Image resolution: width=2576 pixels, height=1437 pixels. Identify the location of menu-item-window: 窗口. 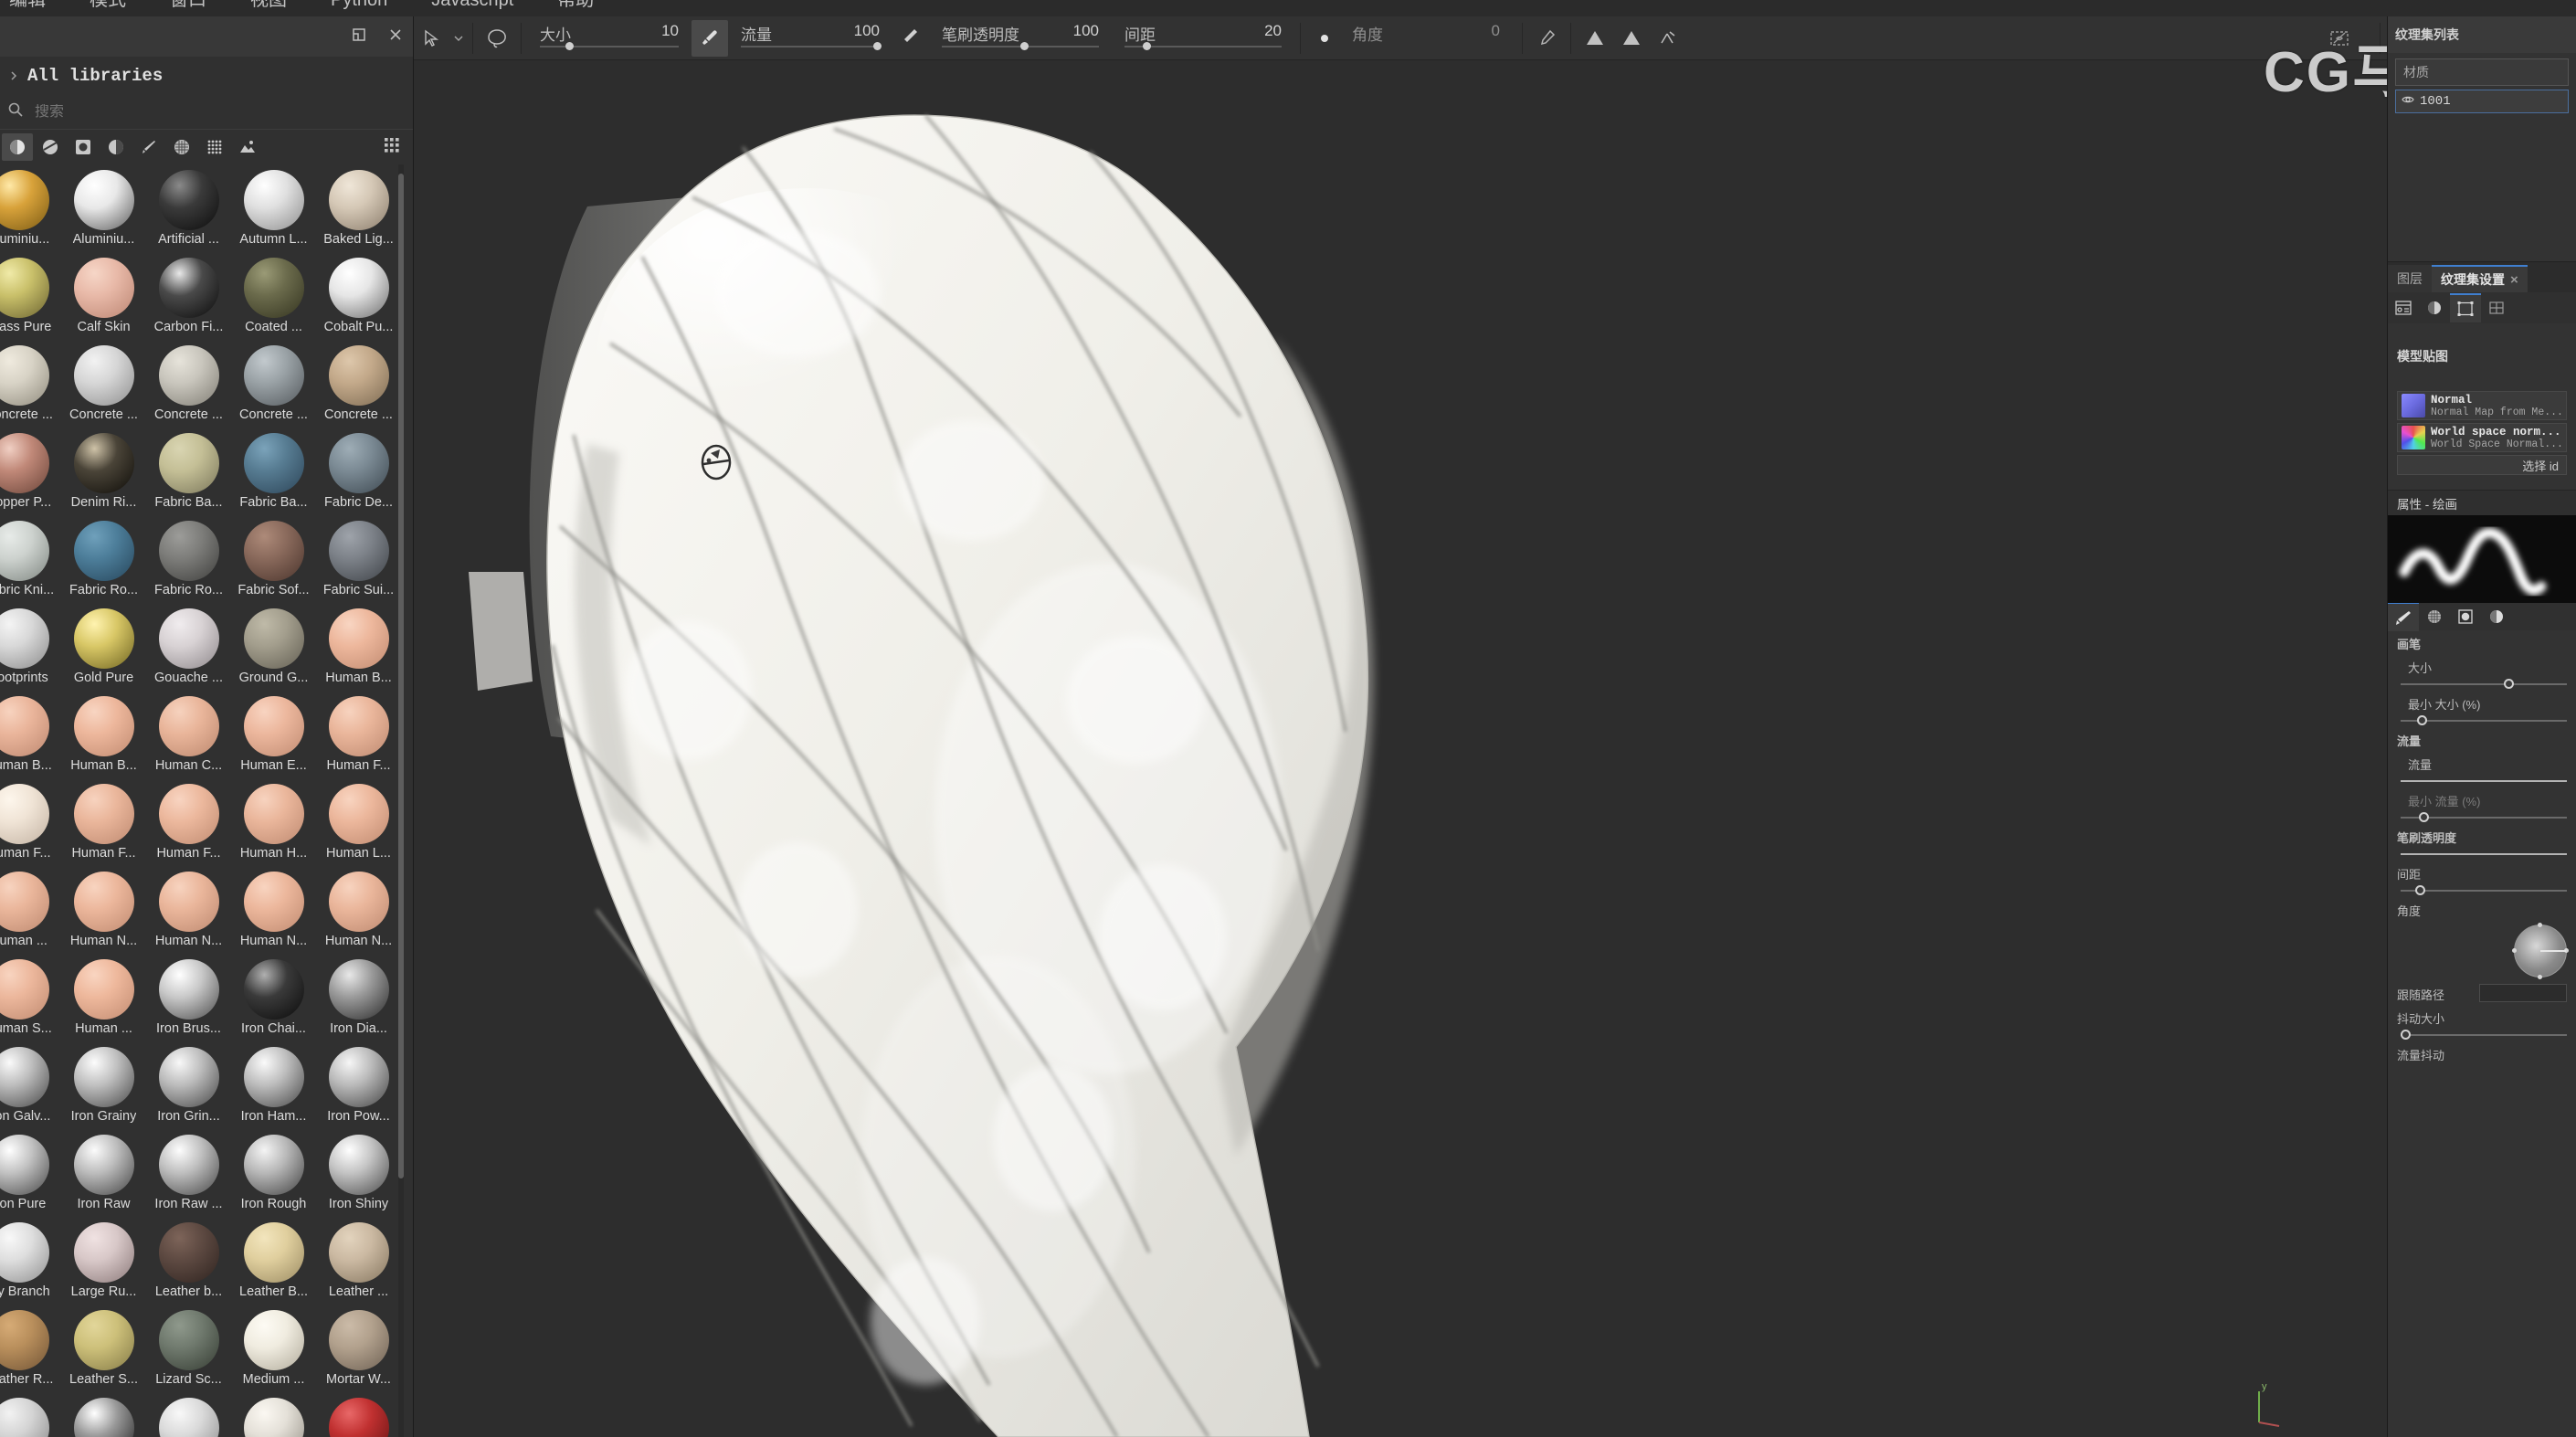
(188, 4).